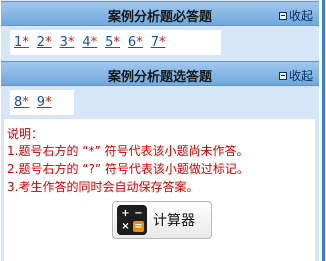  What do you see at coordinates (135, 42) in the screenshot?
I see `question-link-6: 6*` at bounding box center [135, 42].